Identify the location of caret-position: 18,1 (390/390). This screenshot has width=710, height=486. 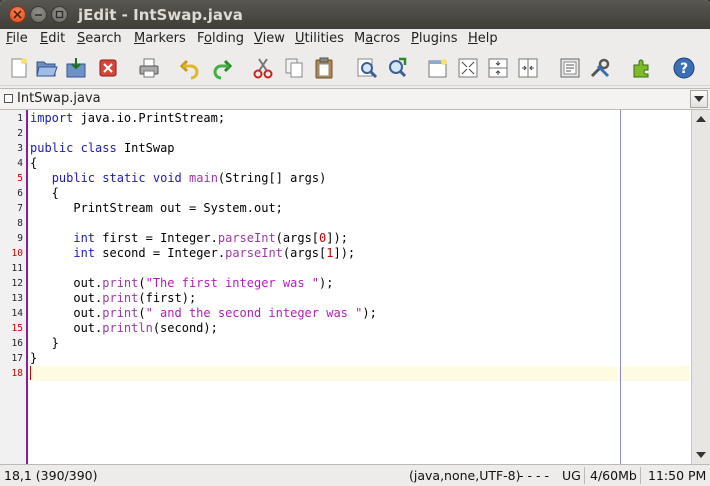
(51, 475).